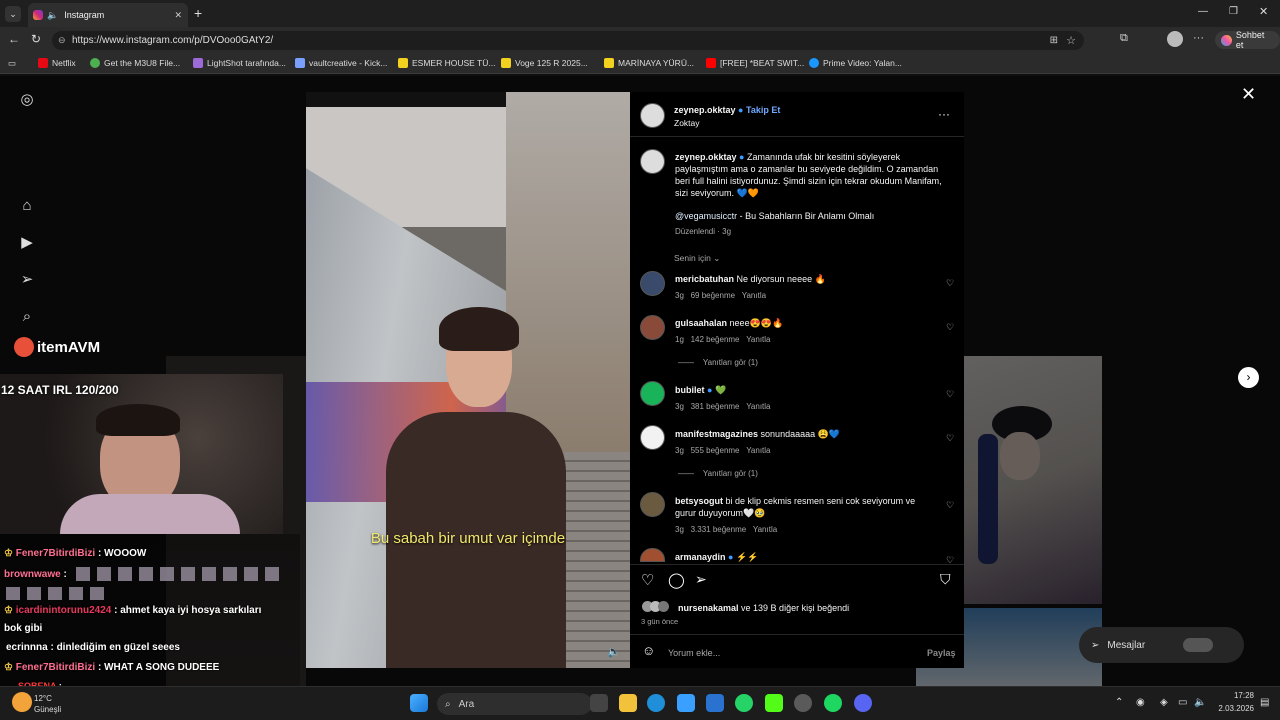 The width and height of the screenshot is (1280, 720). What do you see at coordinates (198, 13) in the screenshot?
I see `new-tab-plus-icon: +` at bounding box center [198, 13].